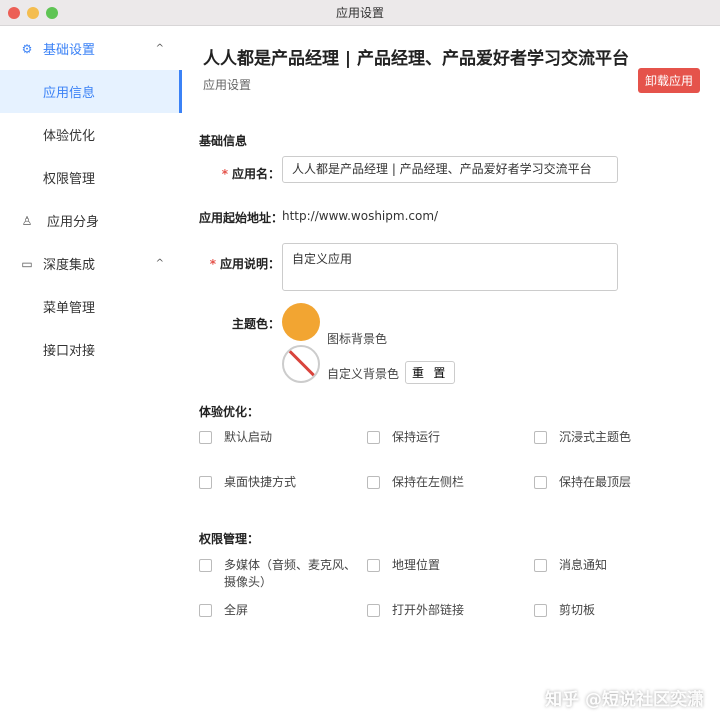 The image size is (720, 720). Describe the element at coordinates (416, 565) in the screenshot. I see `label: 地理位置` at that location.